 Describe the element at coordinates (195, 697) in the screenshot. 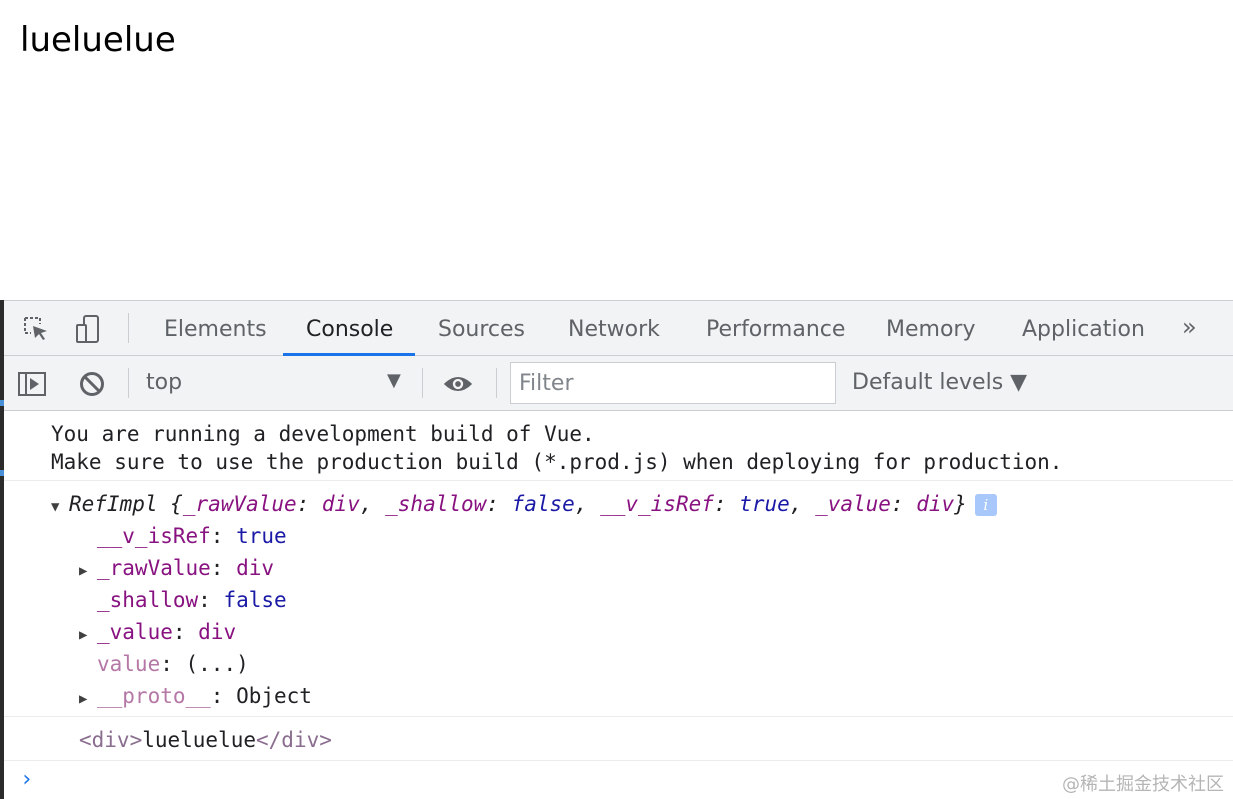

I see `property-row: ▶ __proto__: Object` at that location.